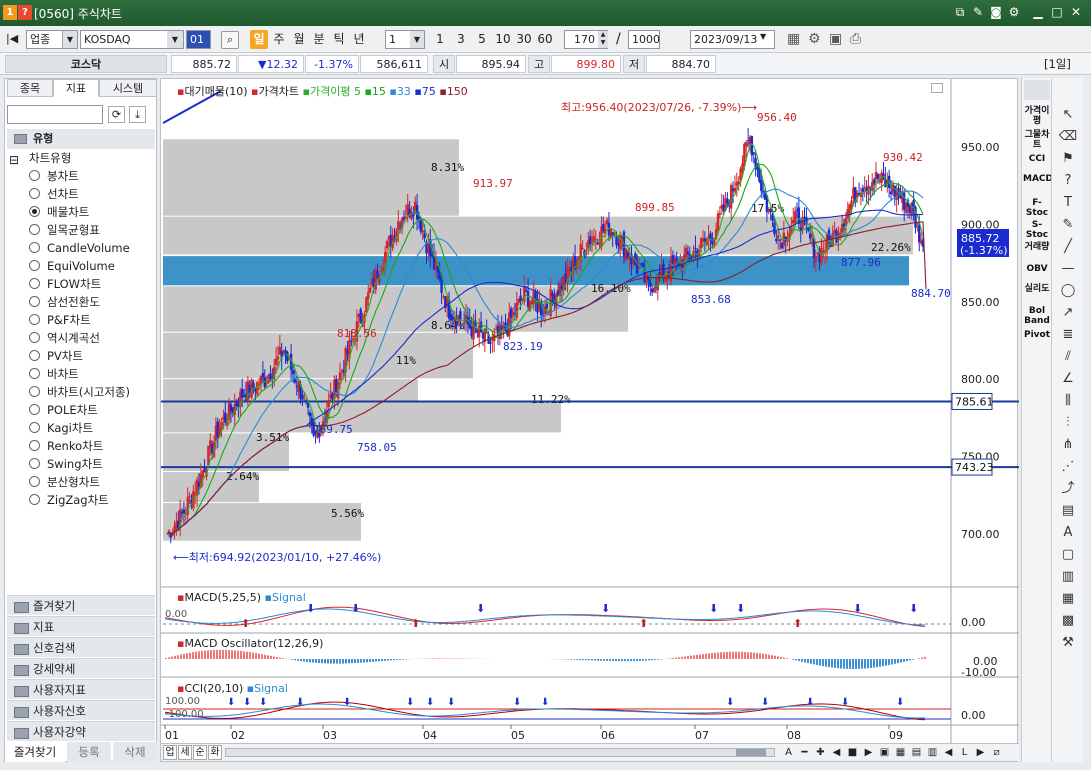  I want to click on chart-icon: ▥, so click(932, 752).